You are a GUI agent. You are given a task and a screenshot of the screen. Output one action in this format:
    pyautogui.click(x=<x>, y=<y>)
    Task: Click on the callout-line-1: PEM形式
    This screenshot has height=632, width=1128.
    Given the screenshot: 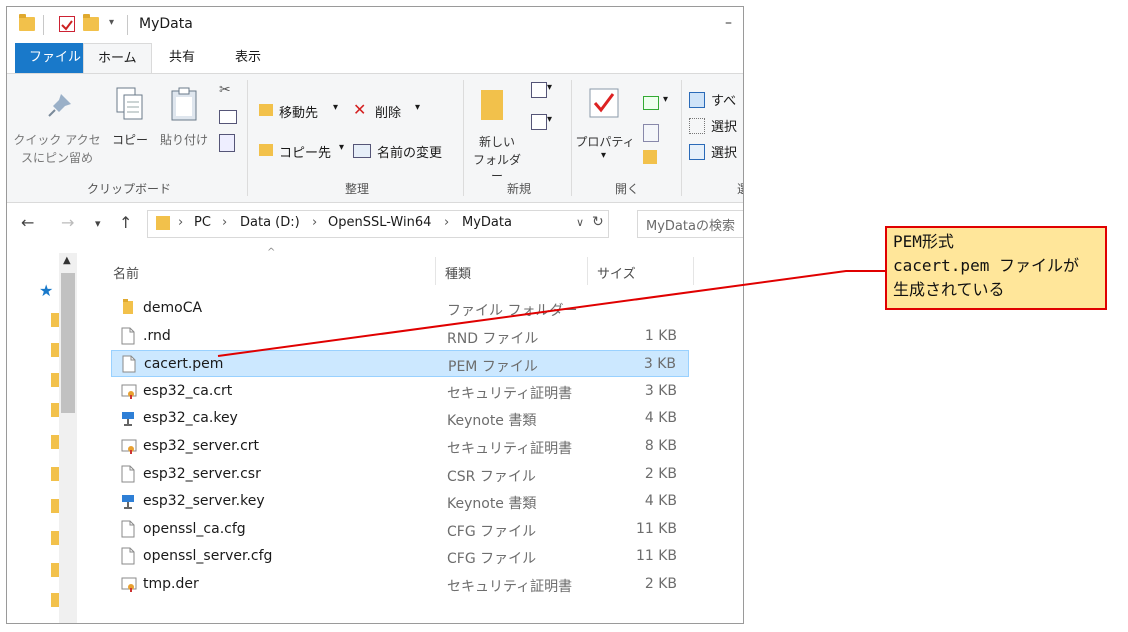 What is the action you would take?
    pyautogui.click(x=923, y=241)
    